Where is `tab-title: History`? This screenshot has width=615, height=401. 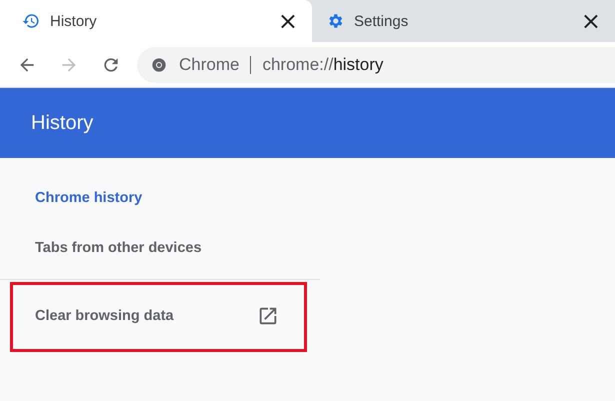
tab-title: History is located at coordinates (74, 21).